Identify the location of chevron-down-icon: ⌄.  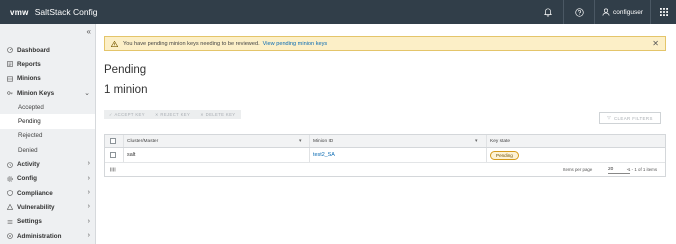
(87, 93).